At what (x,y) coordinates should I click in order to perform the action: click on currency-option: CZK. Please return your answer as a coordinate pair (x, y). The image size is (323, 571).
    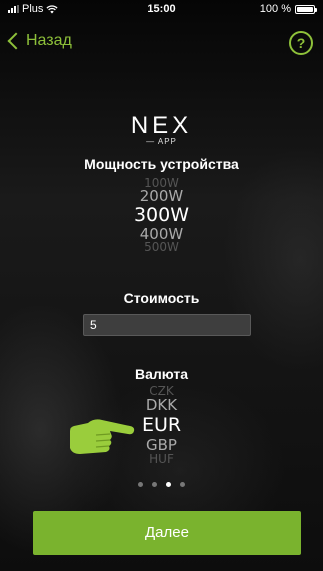
    Looking at the image, I should click on (161, 391).